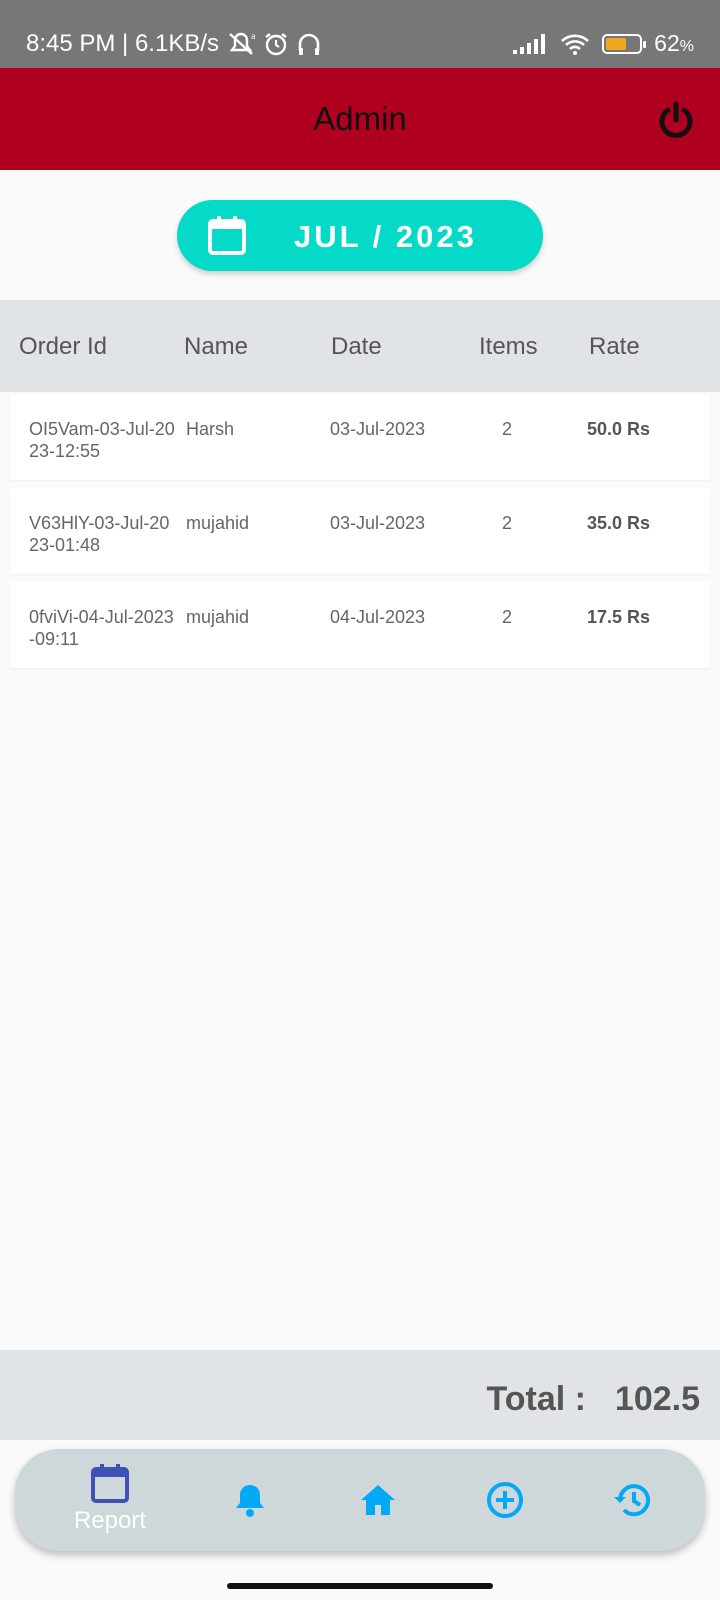  I want to click on wifi-icon, so click(575, 44).